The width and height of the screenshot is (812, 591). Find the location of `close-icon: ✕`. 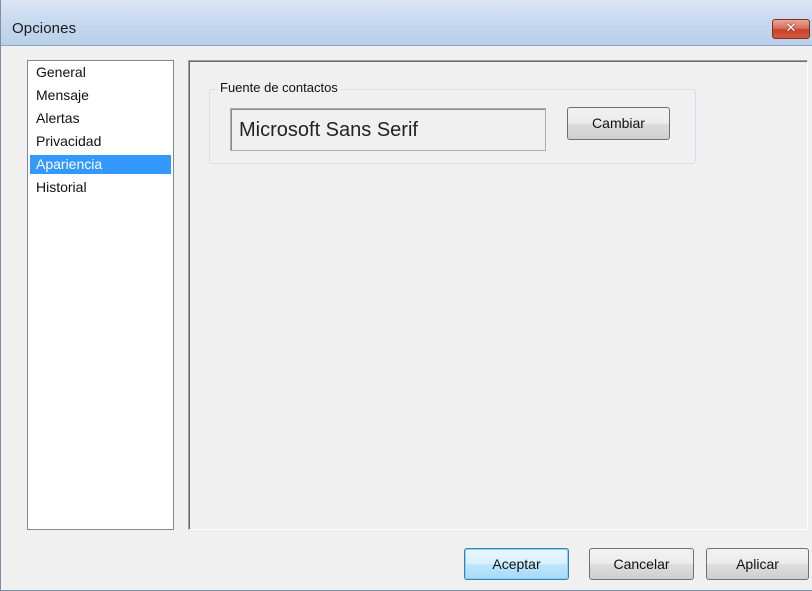

close-icon: ✕ is located at coordinates (791, 28).